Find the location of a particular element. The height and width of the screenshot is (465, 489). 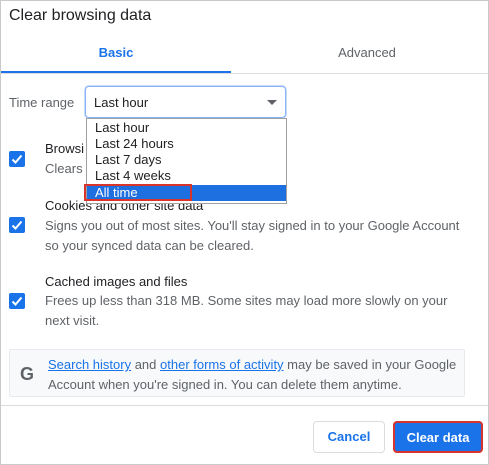

option-last-24-hours: Last 24 hours is located at coordinates (186, 144).